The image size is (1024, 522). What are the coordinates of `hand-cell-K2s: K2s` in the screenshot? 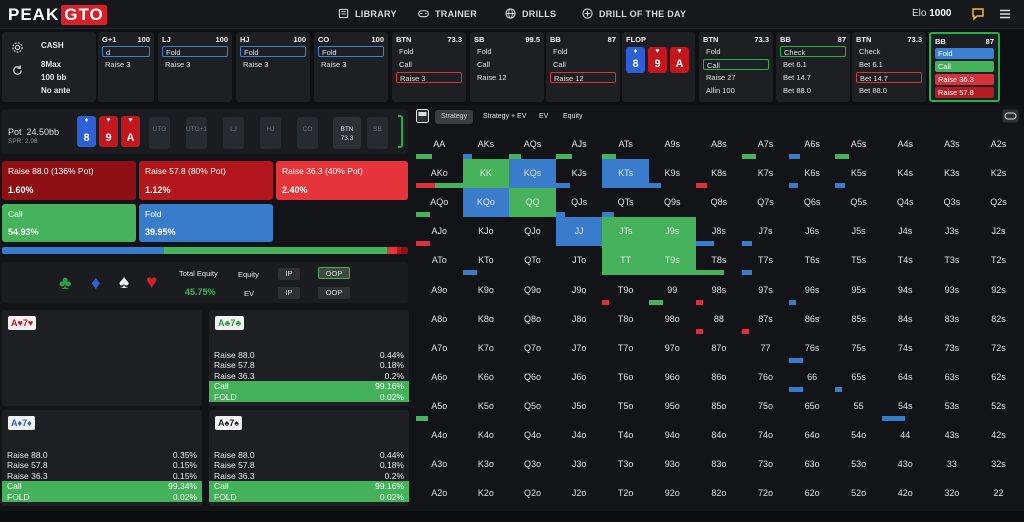 It's located at (998, 173).